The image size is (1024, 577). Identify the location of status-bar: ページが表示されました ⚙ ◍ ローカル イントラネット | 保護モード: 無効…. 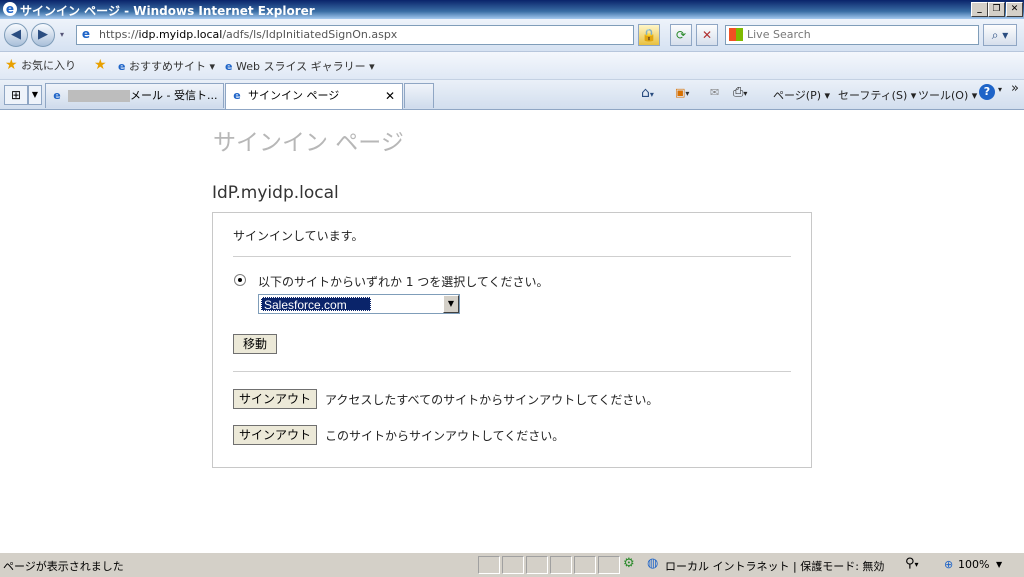
(512, 564).